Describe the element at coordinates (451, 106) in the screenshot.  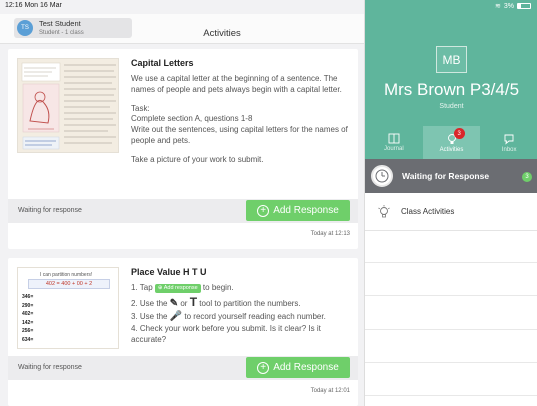
I see `teacher-role: Student` at that location.